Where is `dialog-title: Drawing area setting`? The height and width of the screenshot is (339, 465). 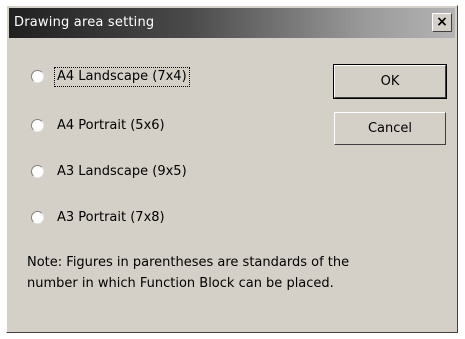 dialog-title: Drawing area setting is located at coordinates (84, 22).